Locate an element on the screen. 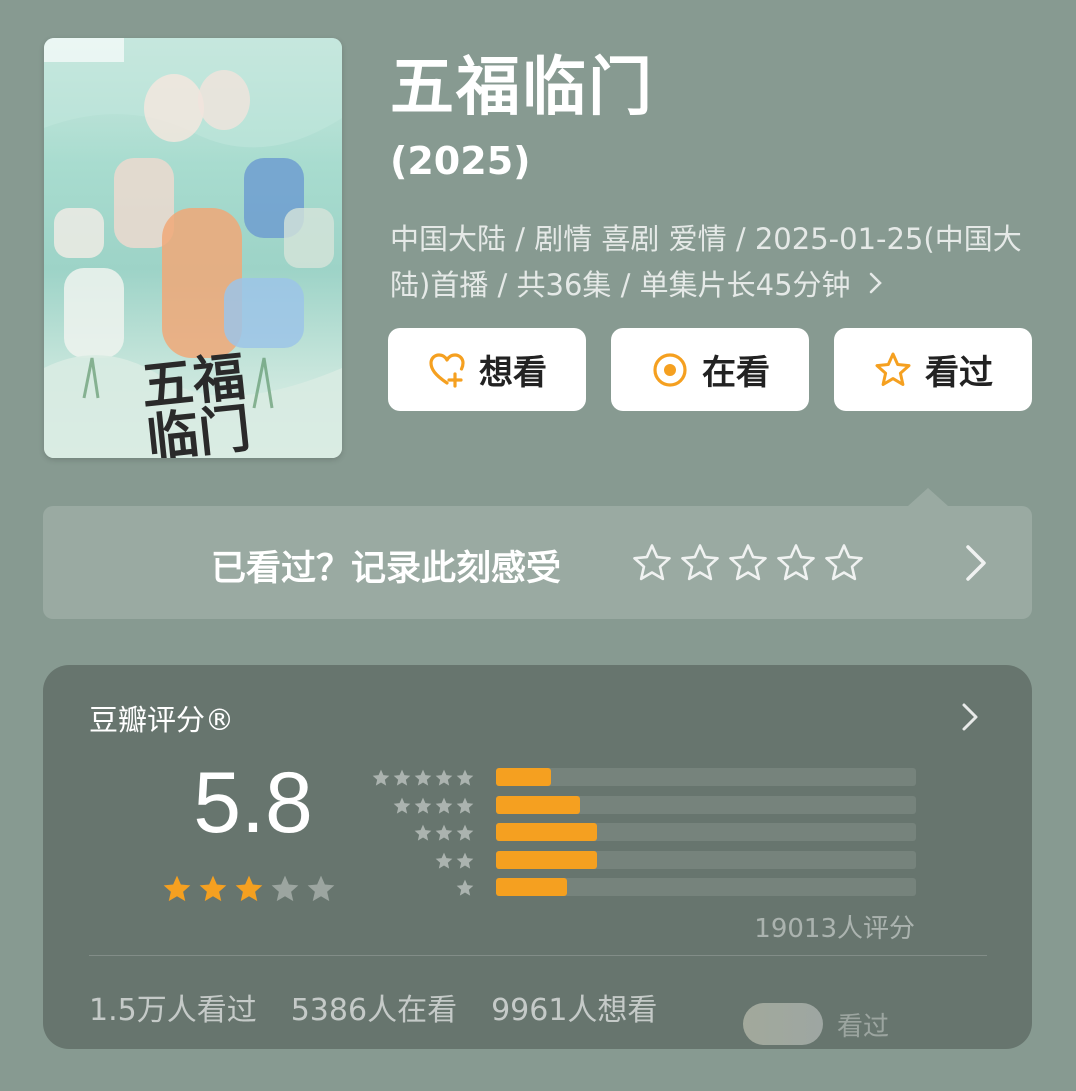 The image size is (1076, 1091). stat-want: 9961人想看 is located at coordinates (574, 1010).